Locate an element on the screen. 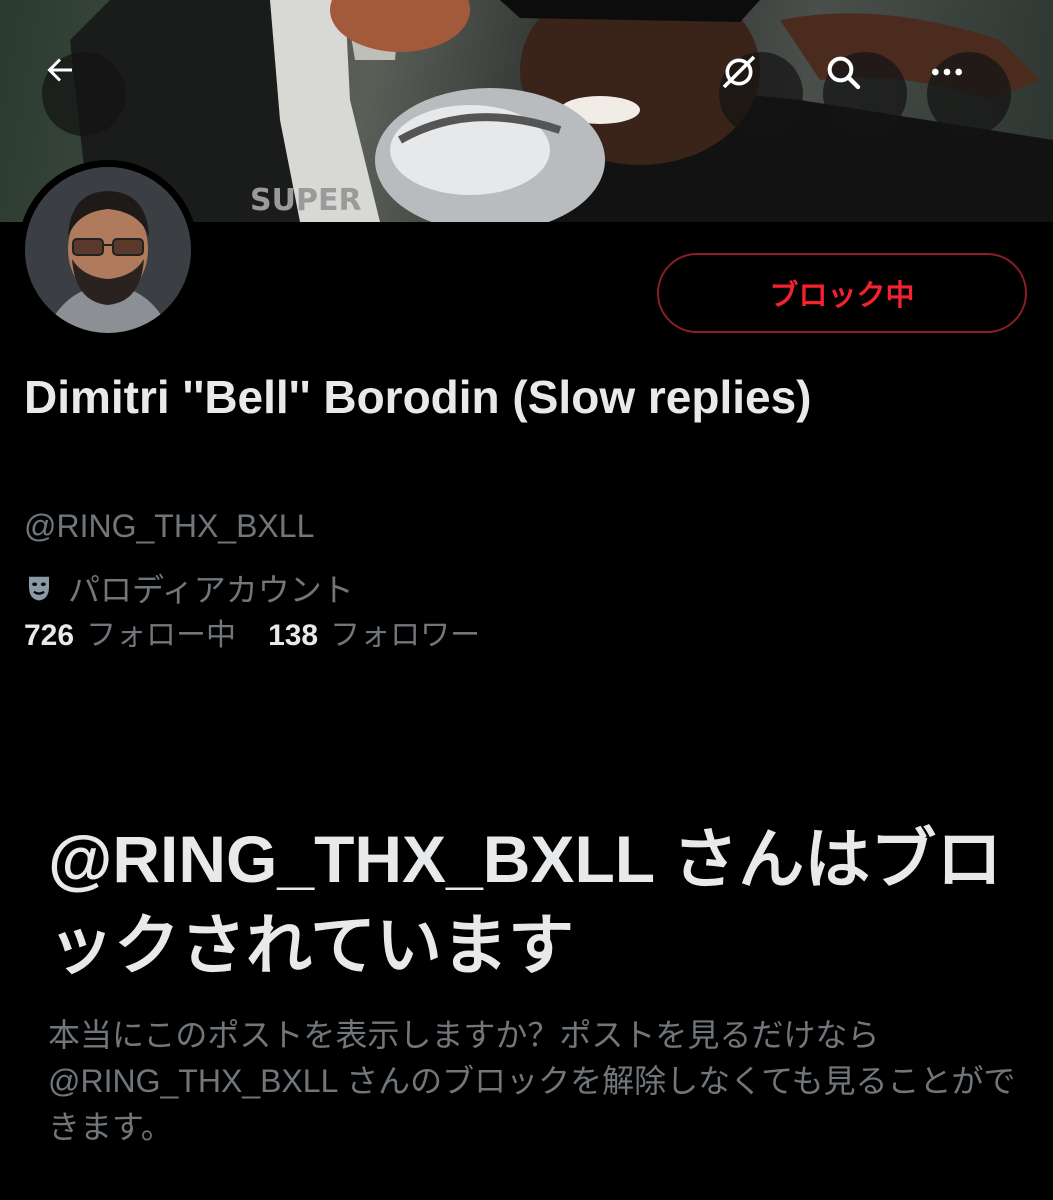  blocking-button: ブロック中 is located at coordinates (842, 293).